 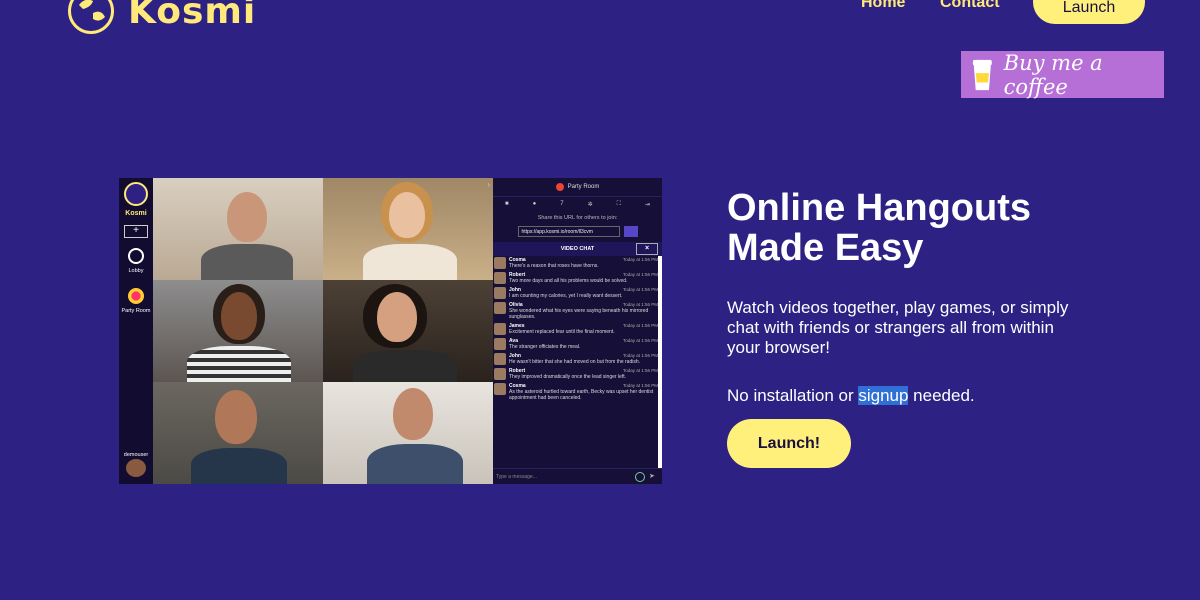 I want to click on video-grid: ‹ ›, so click(x=323, y=331).